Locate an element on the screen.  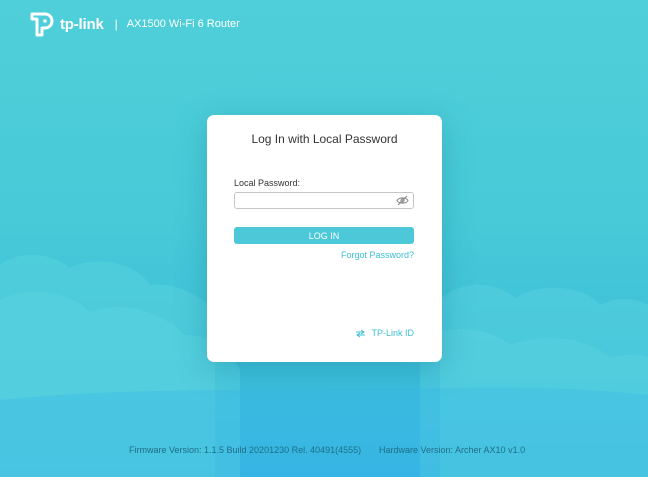
tp-link-logo-icon is located at coordinates (42, 24).